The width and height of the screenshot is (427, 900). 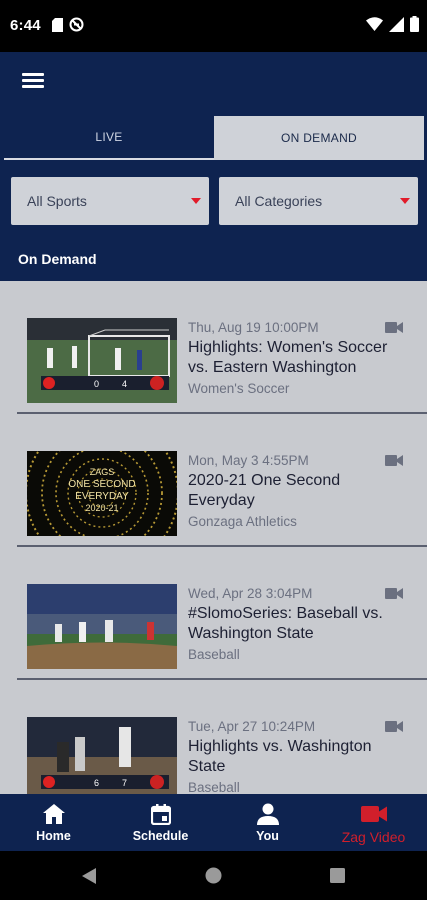 I want to click on video-date: Tue, Apr 27 10:24PM, so click(x=252, y=726).